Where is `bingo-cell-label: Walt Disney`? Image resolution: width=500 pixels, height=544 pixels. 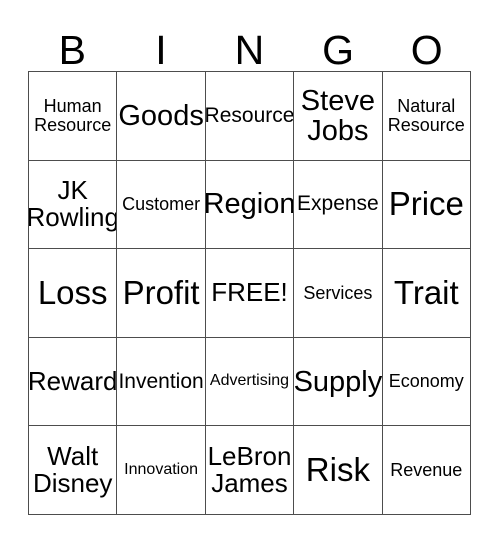 bingo-cell-label: Walt Disney is located at coordinates (72, 470).